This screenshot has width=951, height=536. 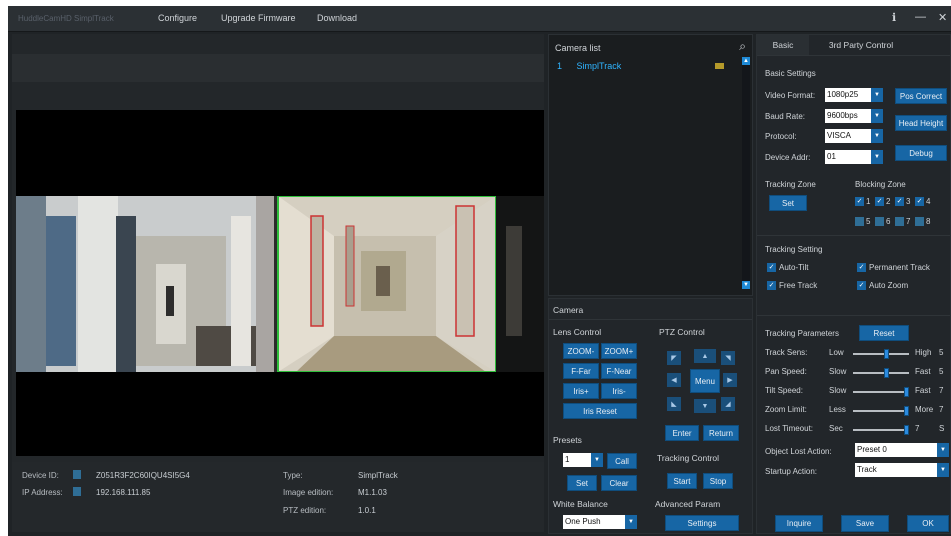 What do you see at coordinates (861, 285) in the screenshot?
I see `auto-zoom-checkbox: ✓` at bounding box center [861, 285].